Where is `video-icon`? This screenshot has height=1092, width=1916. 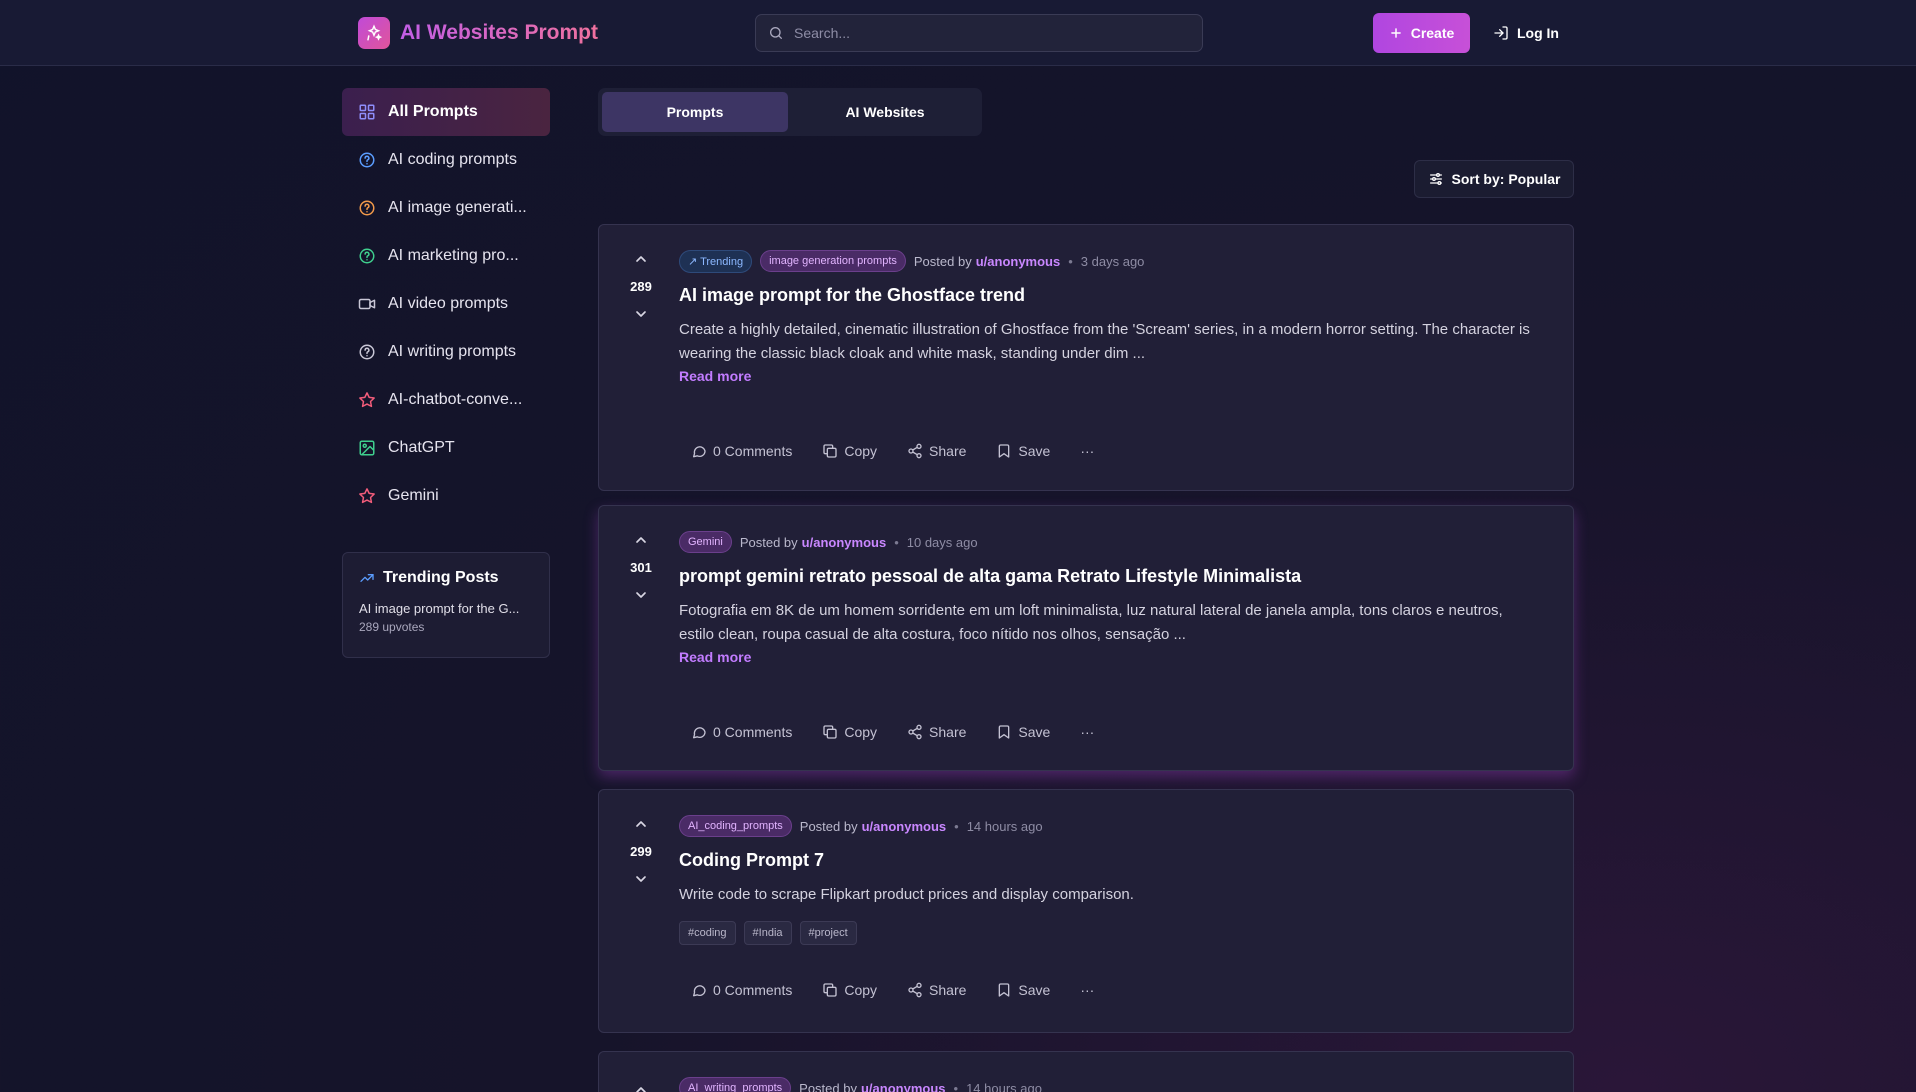
video-icon is located at coordinates (367, 304).